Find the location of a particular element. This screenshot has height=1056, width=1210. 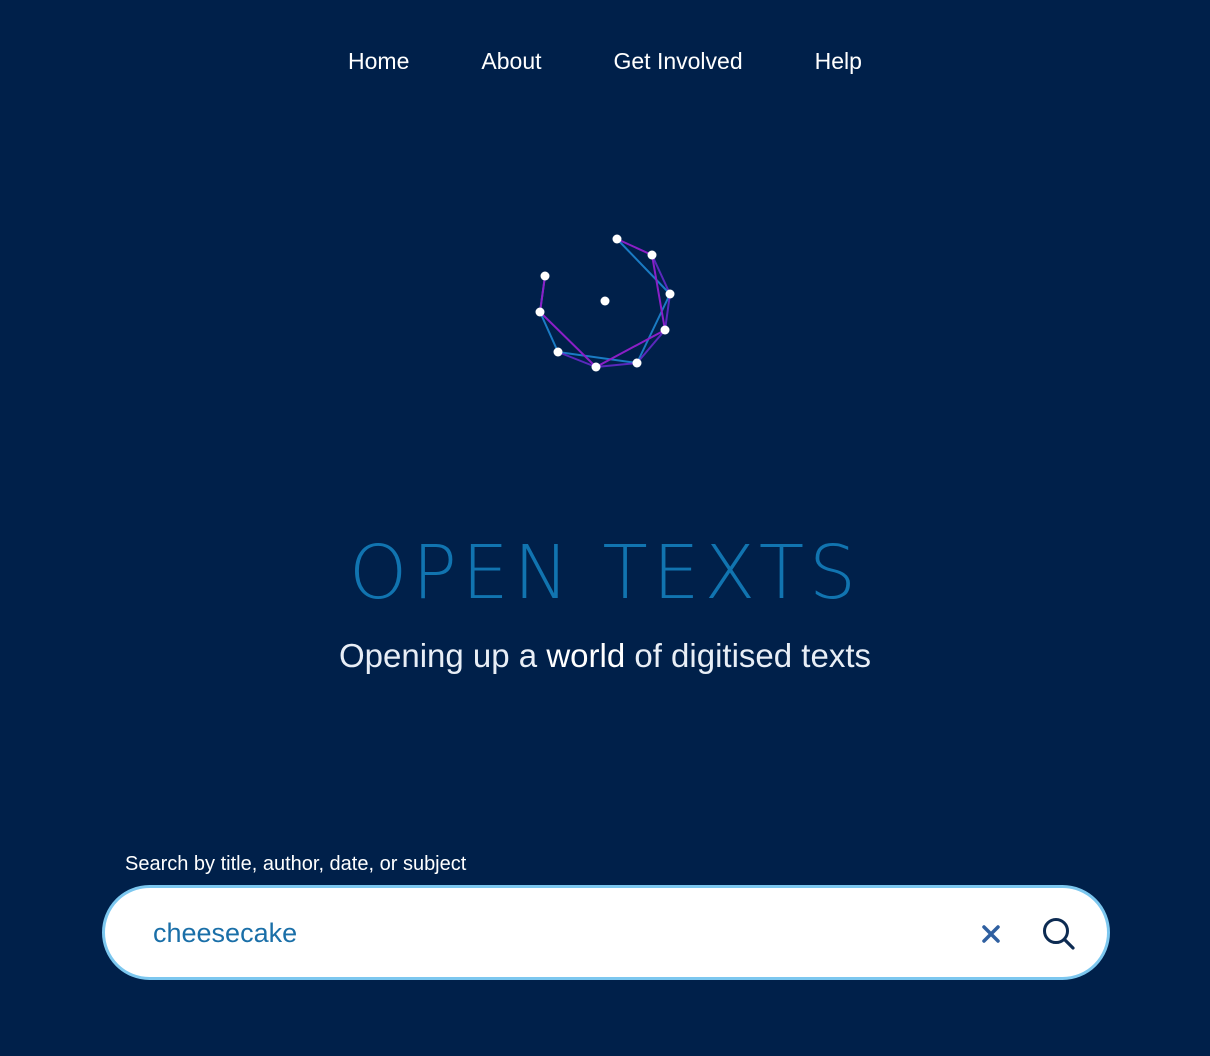

site-title: OPEN TEXTS is located at coordinates (605, 573).